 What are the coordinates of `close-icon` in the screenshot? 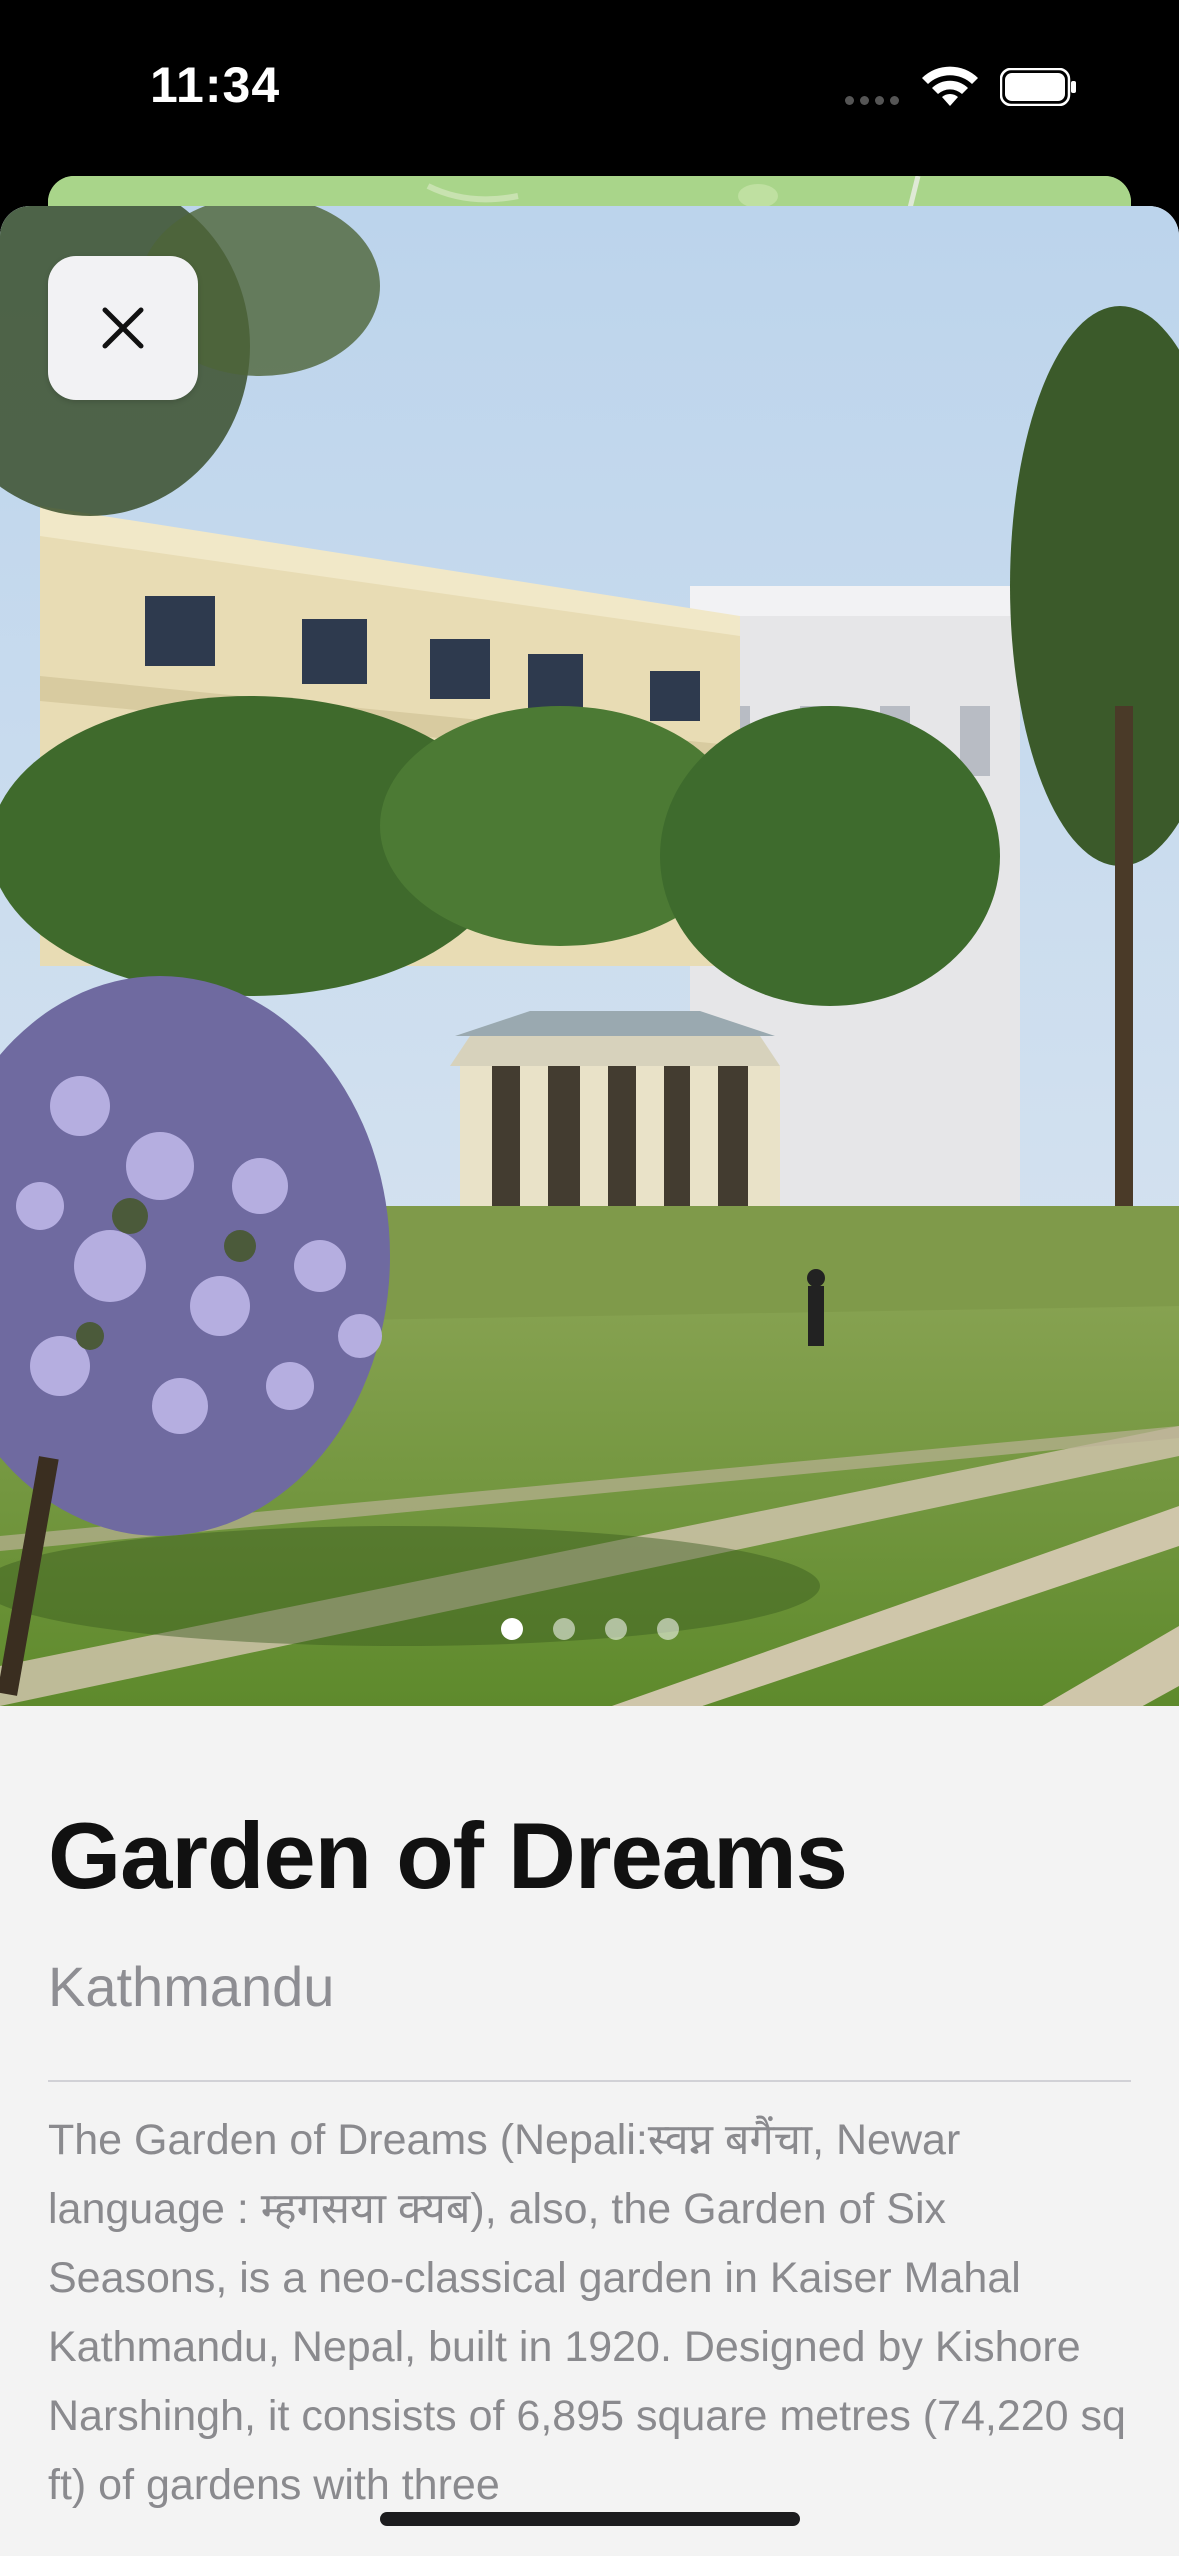 It's located at (123, 328).